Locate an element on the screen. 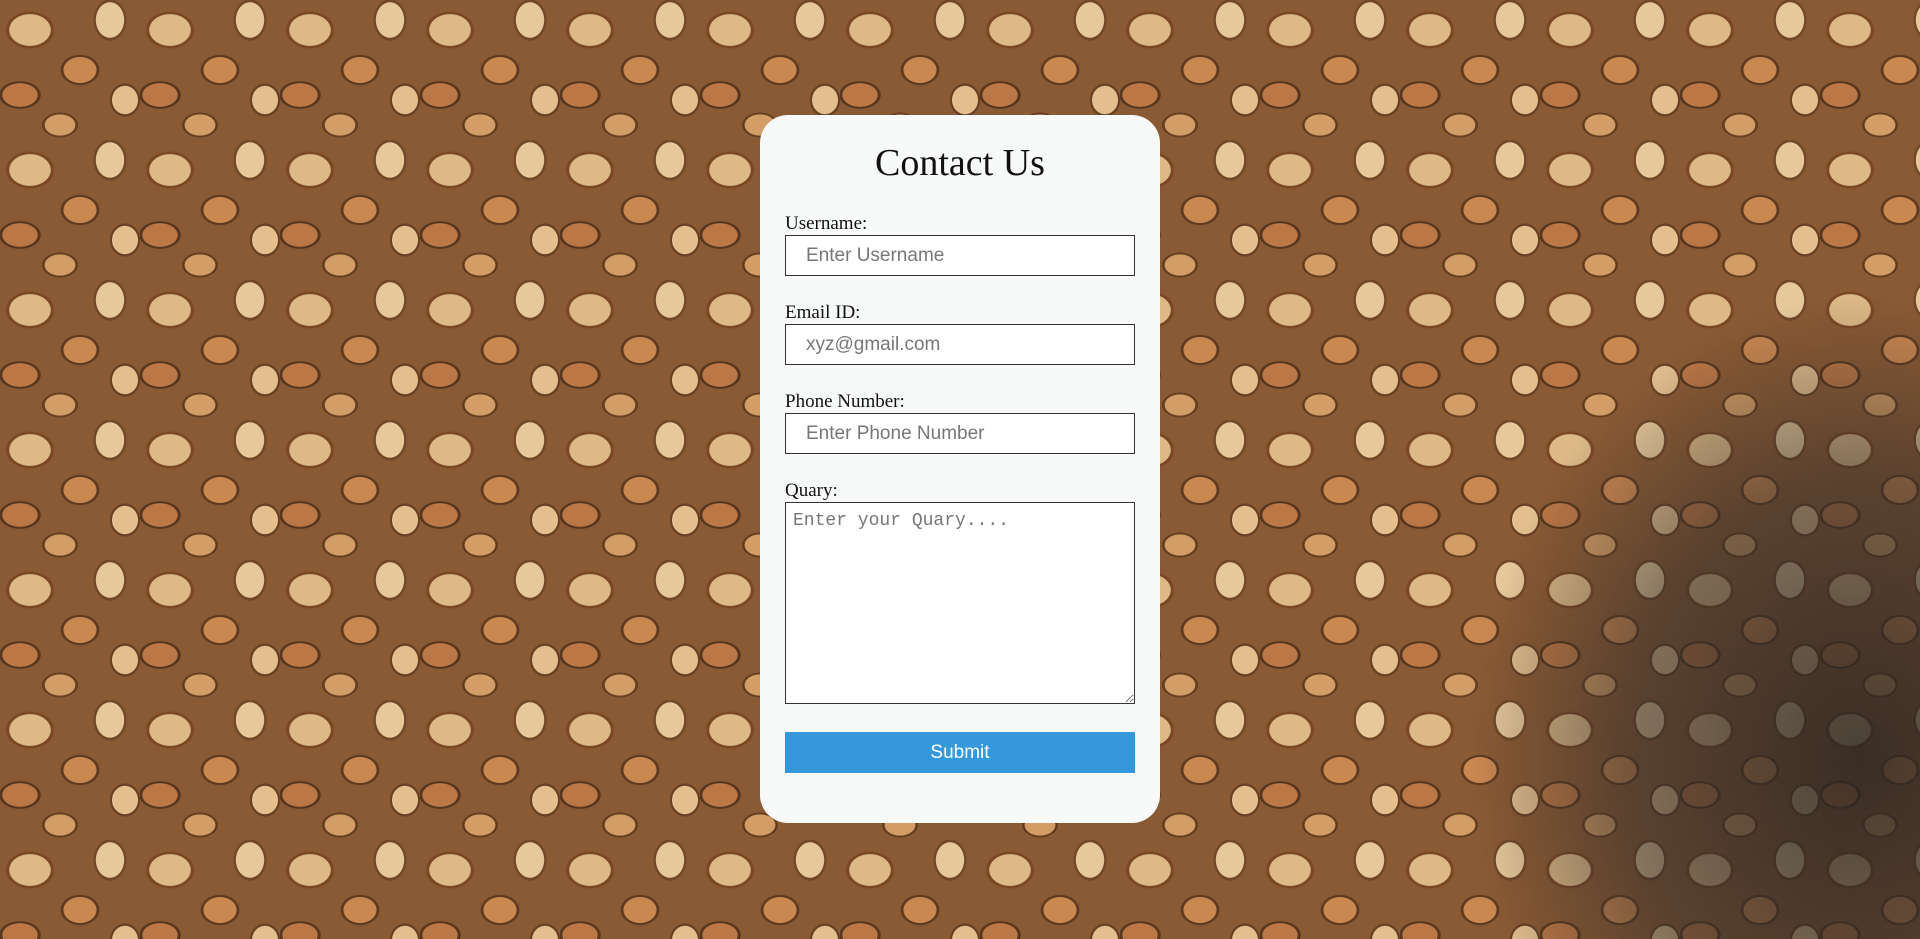 This screenshot has height=939, width=1920. phone-input is located at coordinates (960, 433).